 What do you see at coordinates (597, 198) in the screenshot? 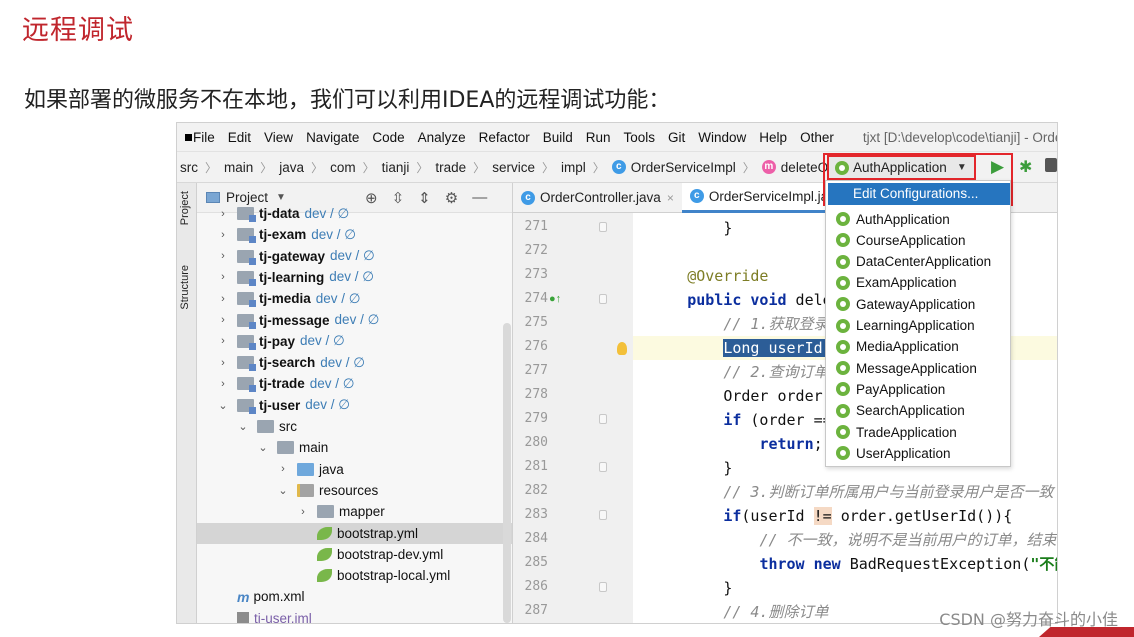
I see `tab-order-controller: c OrderController.java ×` at bounding box center [597, 198].